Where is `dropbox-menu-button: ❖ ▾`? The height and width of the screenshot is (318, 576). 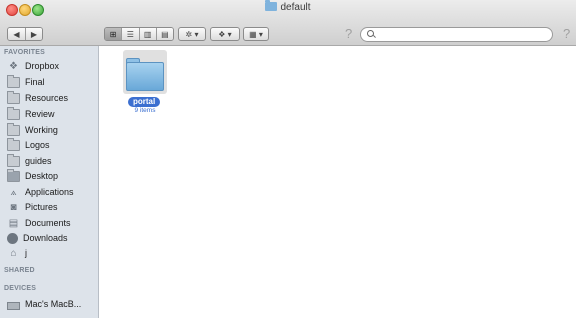
dropbox-menu-button: ❖ ▾ is located at coordinates (225, 34).